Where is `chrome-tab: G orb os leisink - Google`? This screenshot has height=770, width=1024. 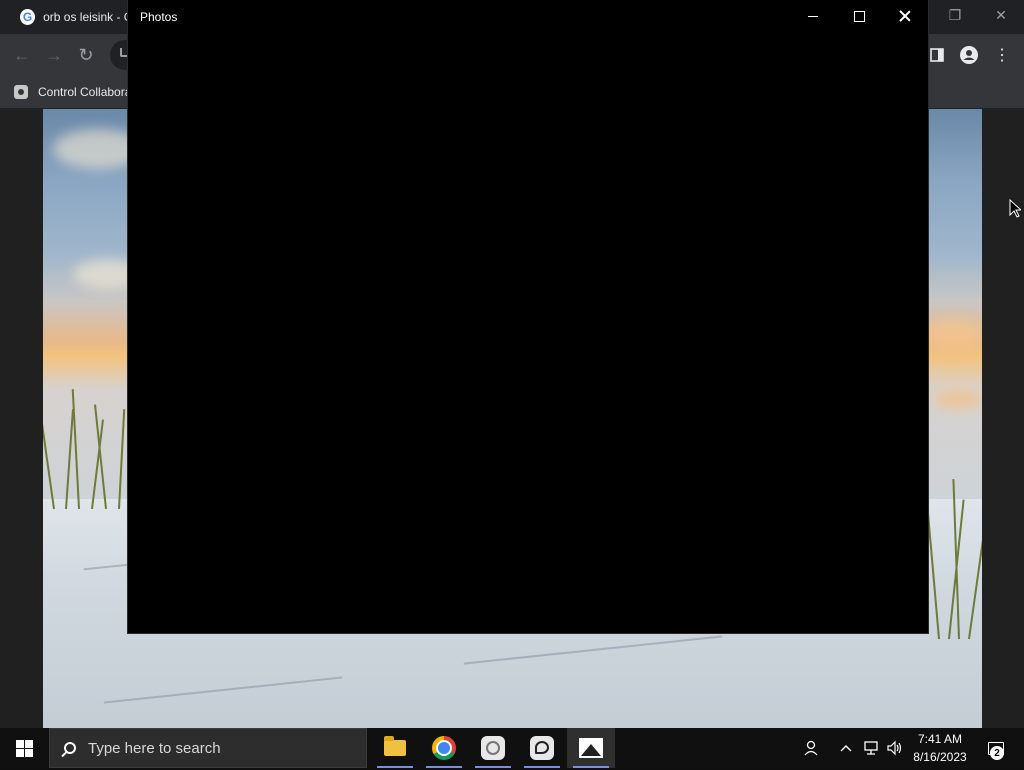 chrome-tab: G orb os leisink - Google is located at coordinates (68, 17).